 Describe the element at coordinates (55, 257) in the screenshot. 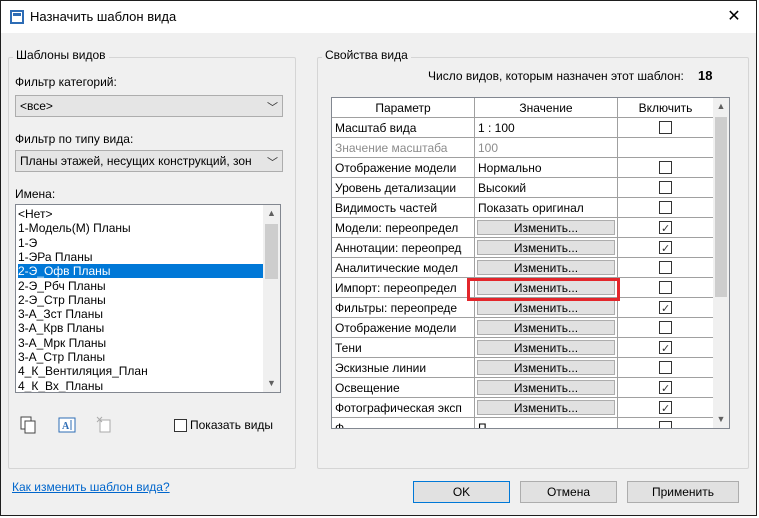

I see `list-item: 1-ЭРа Планы` at that location.